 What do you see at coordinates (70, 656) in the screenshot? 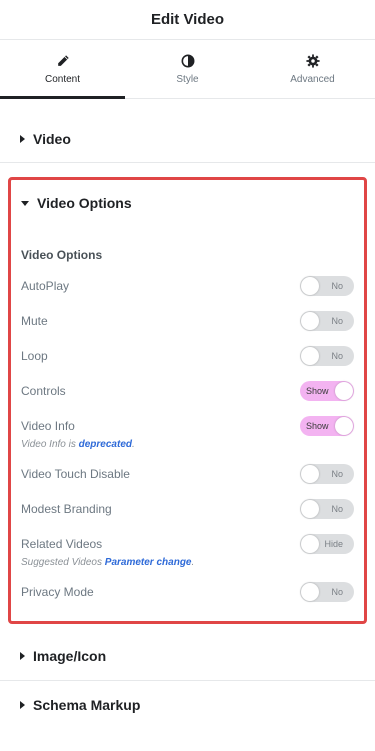
I see `section-image-icon-label: Image/Icon` at bounding box center [70, 656].